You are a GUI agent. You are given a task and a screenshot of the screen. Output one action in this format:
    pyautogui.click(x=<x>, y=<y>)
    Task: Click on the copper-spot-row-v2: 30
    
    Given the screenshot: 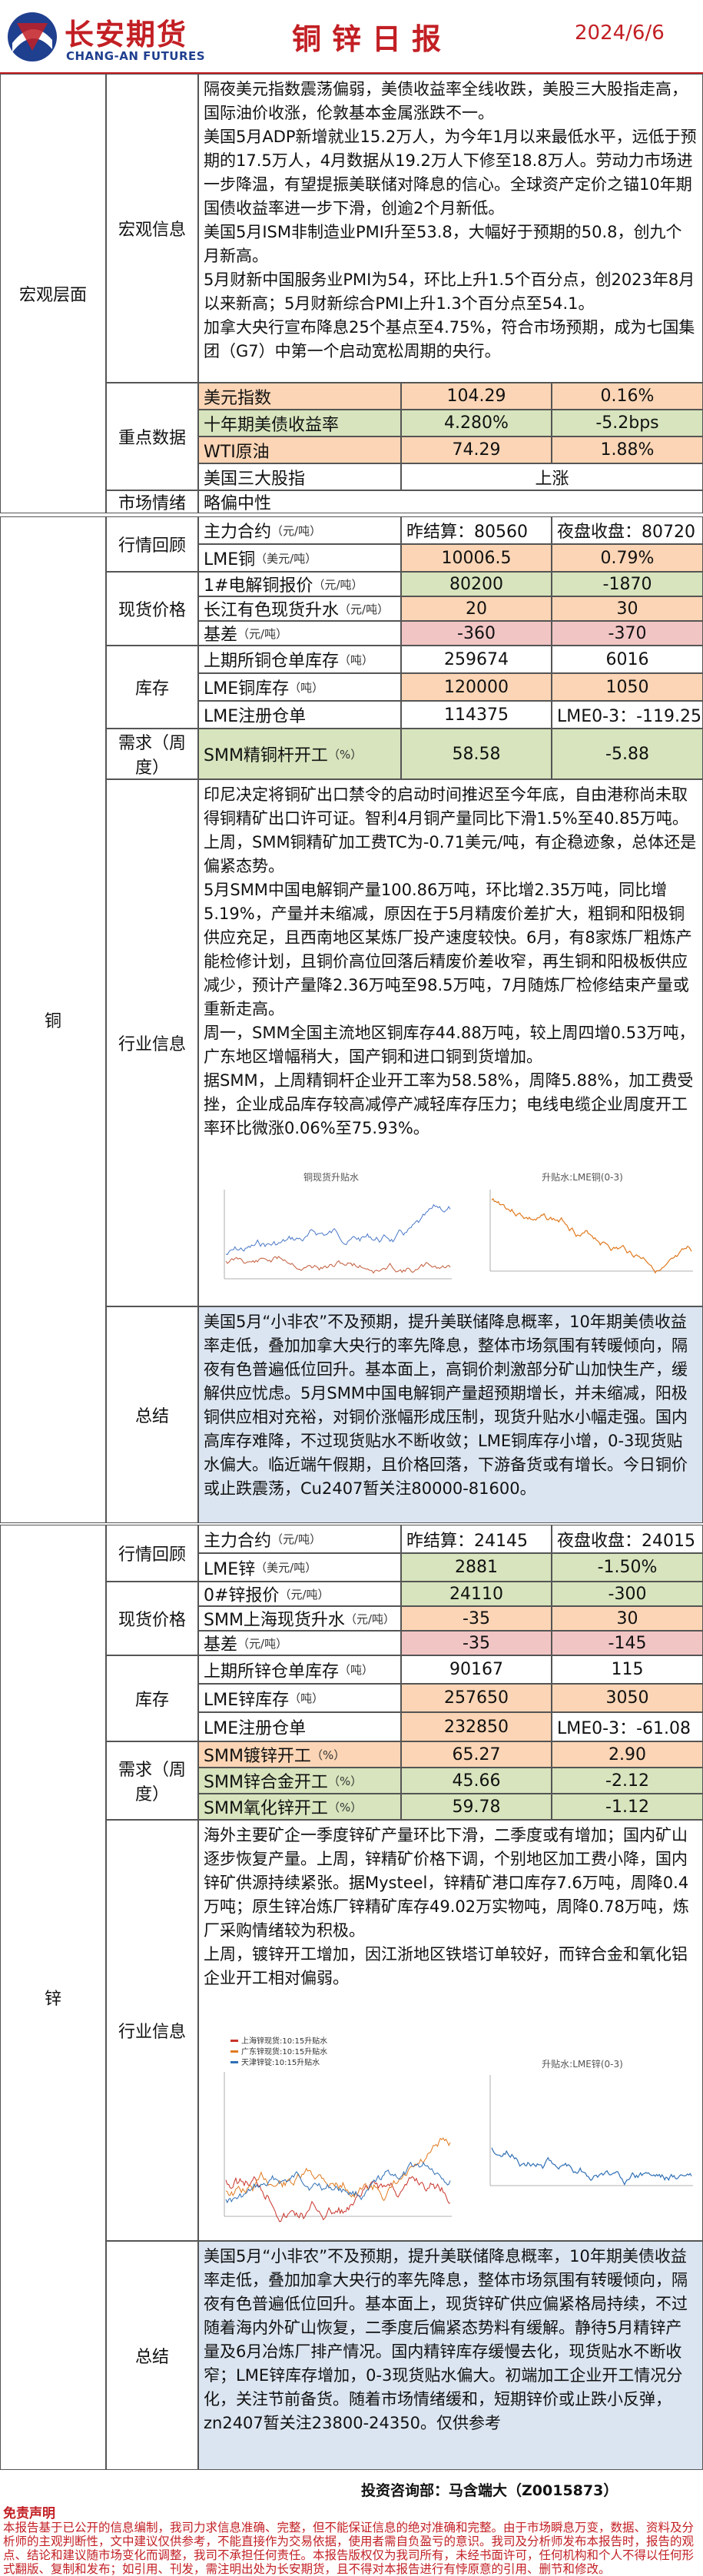 What is the action you would take?
    pyautogui.click(x=627, y=608)
    